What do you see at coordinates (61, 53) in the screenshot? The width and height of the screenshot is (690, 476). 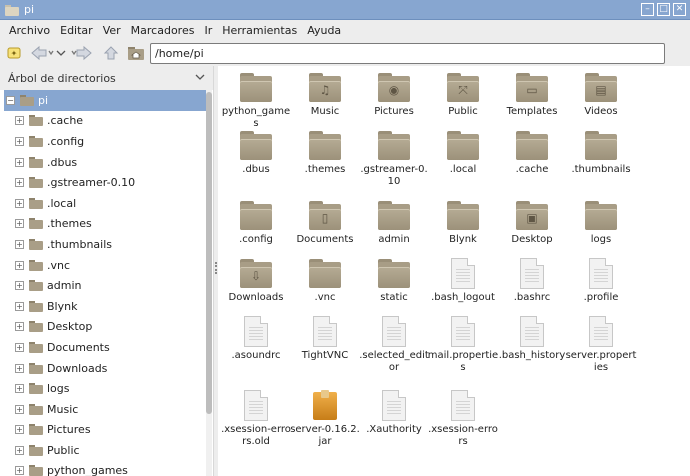 I see `history-dropdown-button` at bounding box center [61, 53].